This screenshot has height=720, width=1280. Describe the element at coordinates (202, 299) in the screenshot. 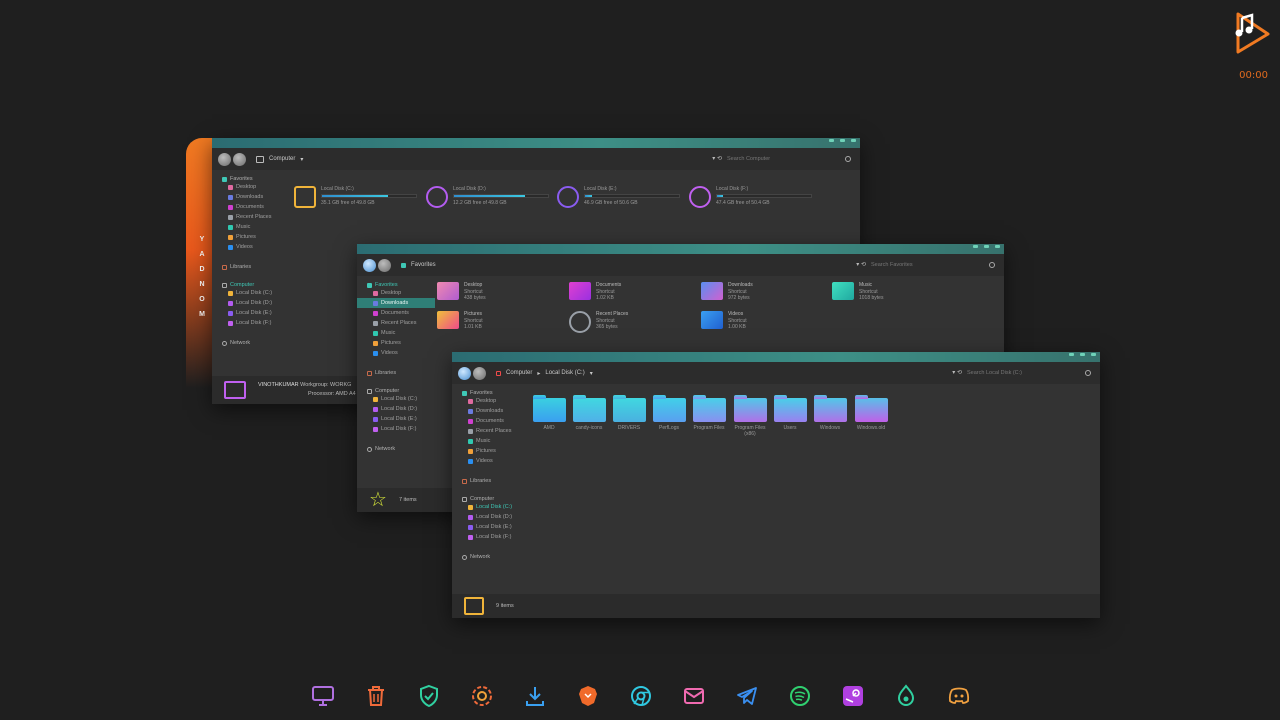

I see `day-letter: O` at that location.